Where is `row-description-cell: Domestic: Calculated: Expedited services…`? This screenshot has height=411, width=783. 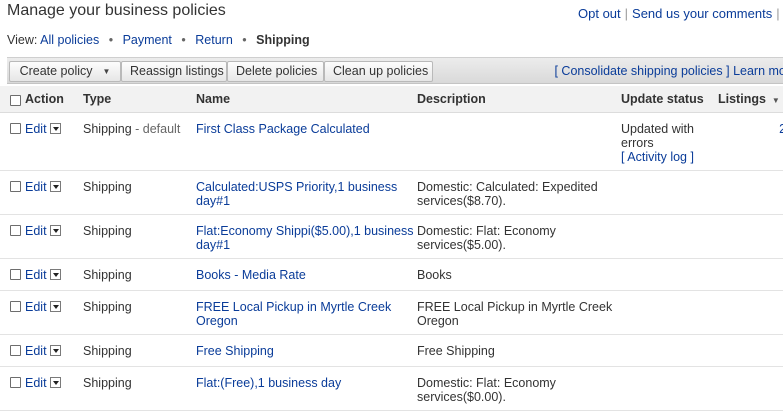
row-description-cell: Domestic: Calculated: Expedited services… is located at coordinates (519, 192).